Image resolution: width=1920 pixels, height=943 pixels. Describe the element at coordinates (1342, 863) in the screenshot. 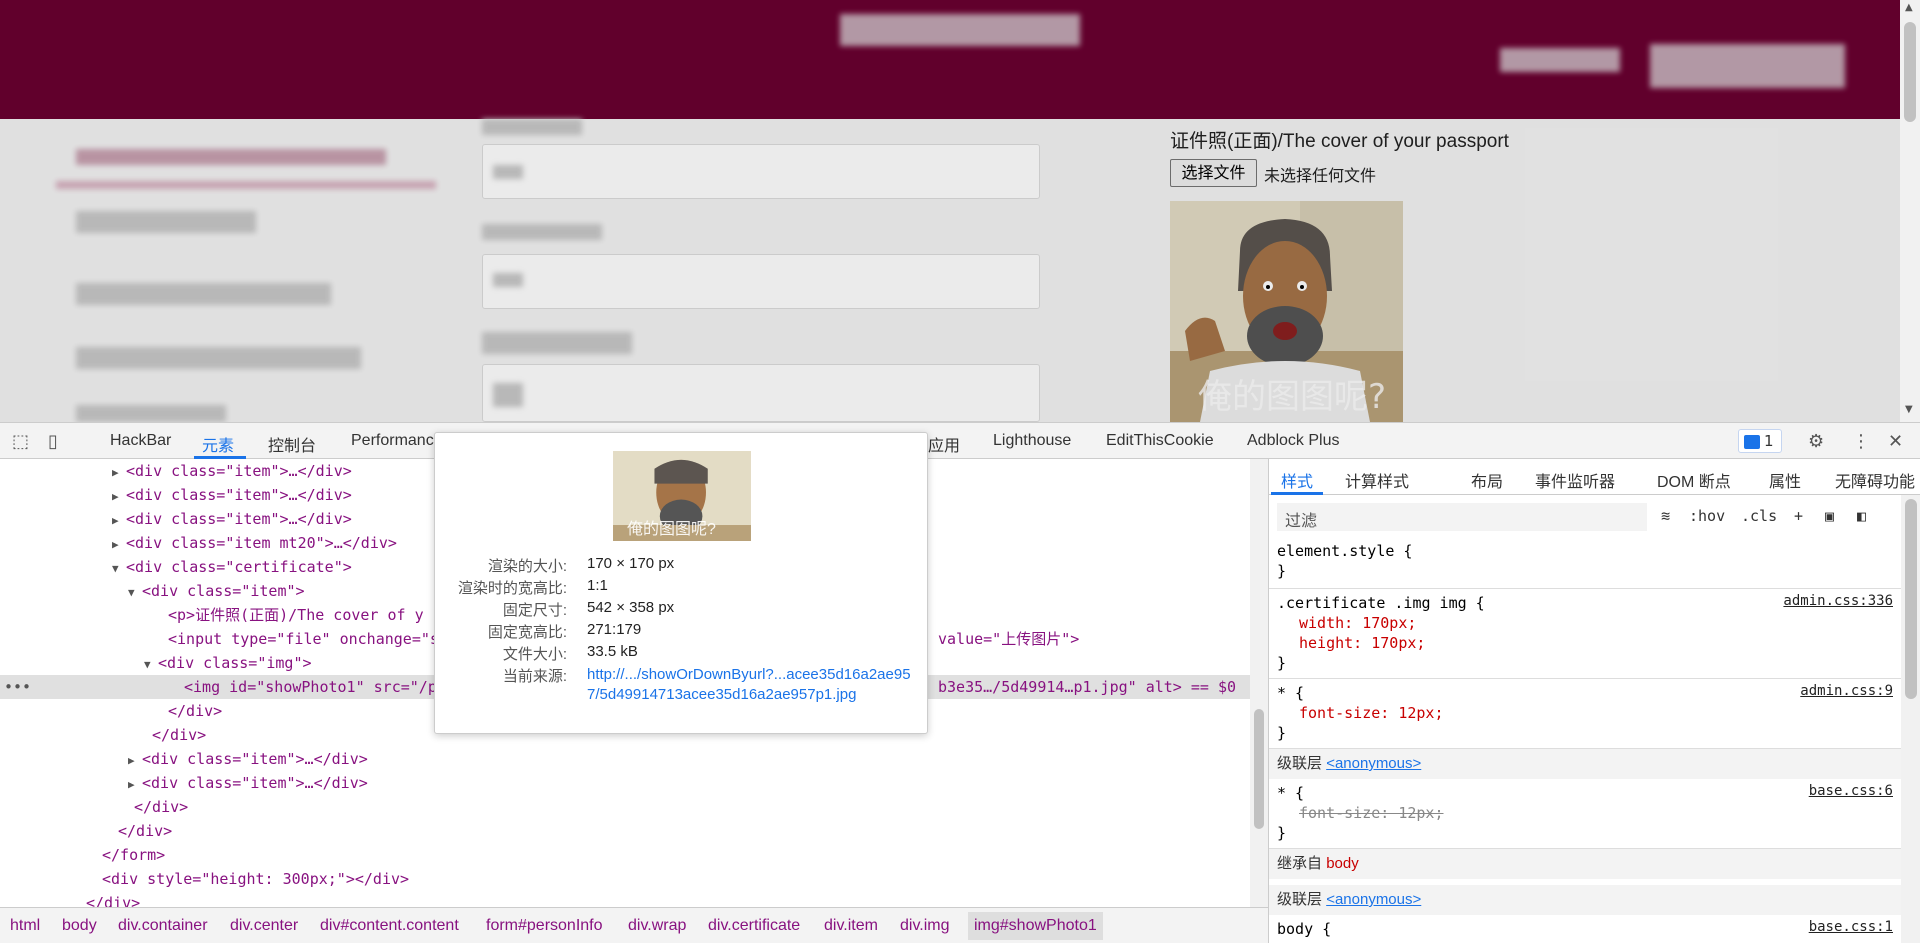

I see `inherited-tag: body` at that location.